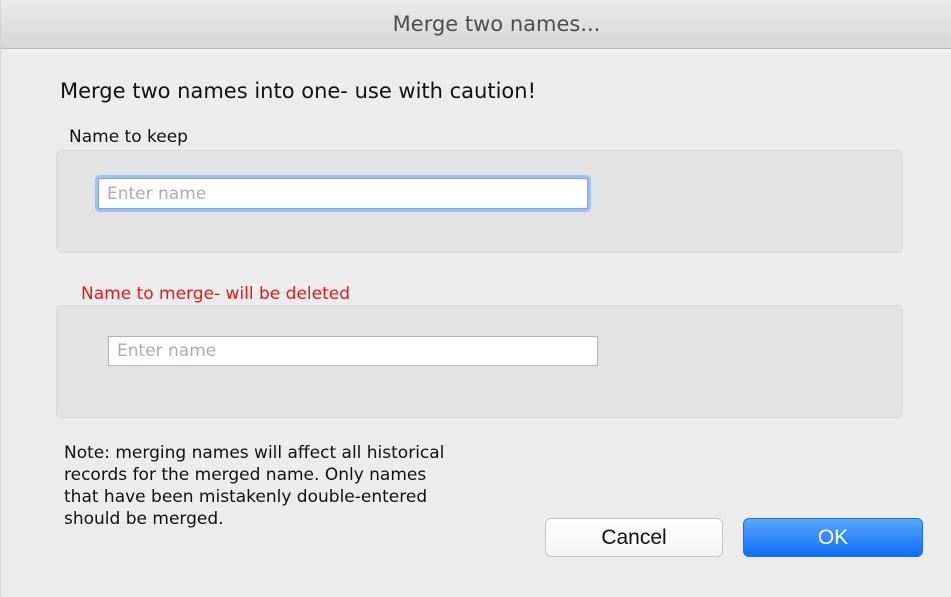 The height and width of the screenshot is (597, 951). I want to click on name-to-keep-input, so click(343, 193).